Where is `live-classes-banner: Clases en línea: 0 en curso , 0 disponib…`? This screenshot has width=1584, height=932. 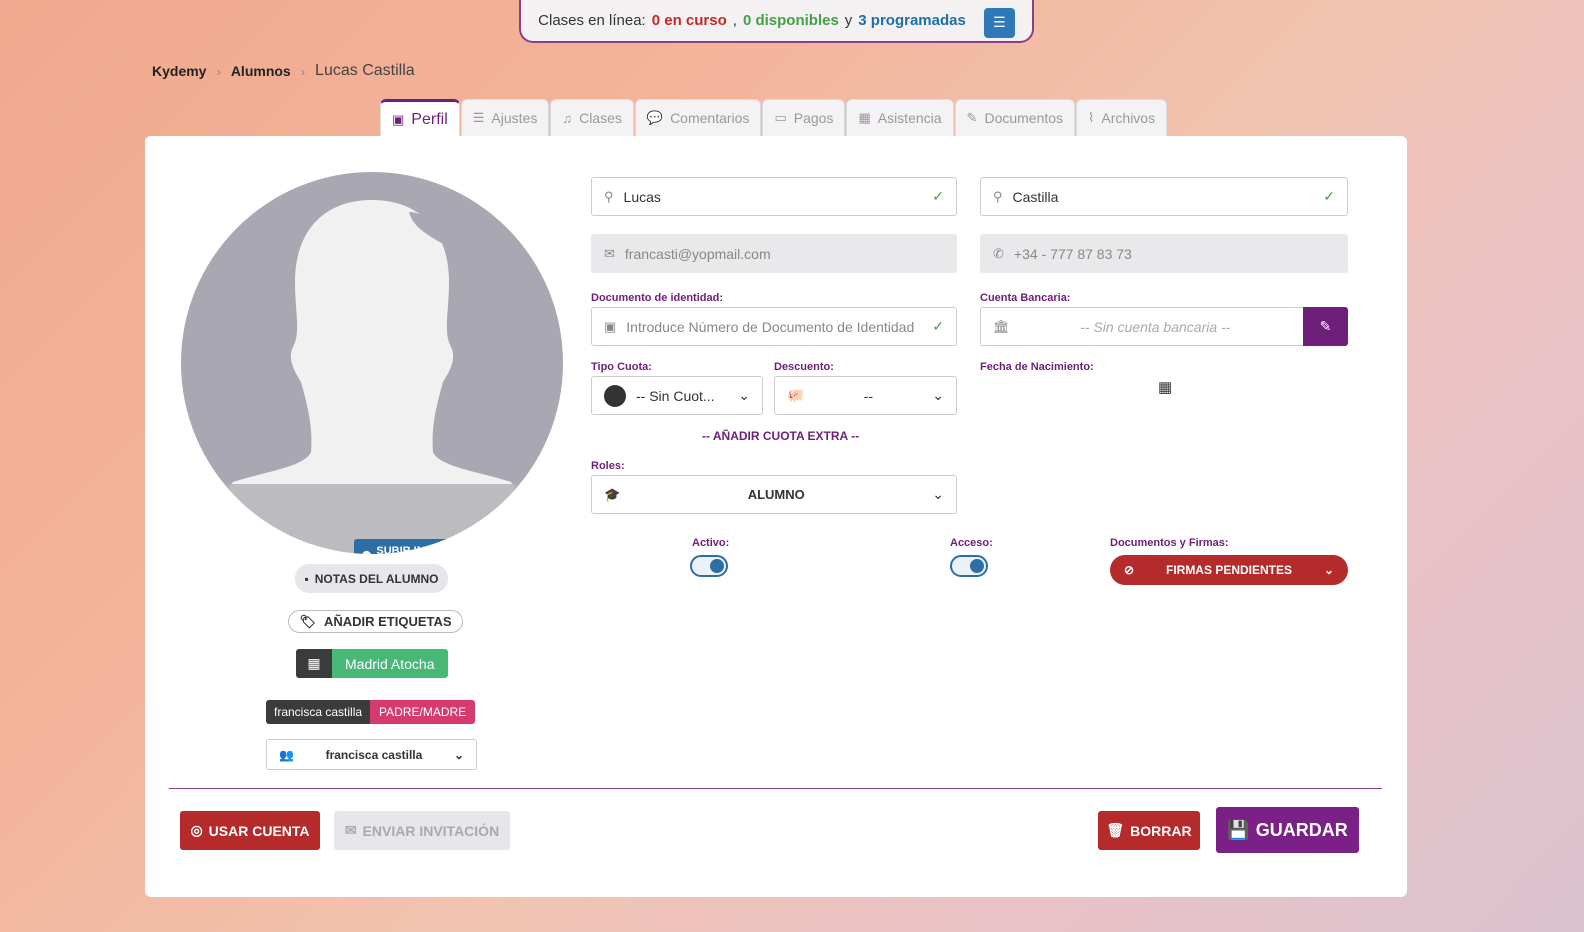
live-classes-banner: Clases en línea: 0 en curso , 0 disponib… is located at coordinates (776, 21).